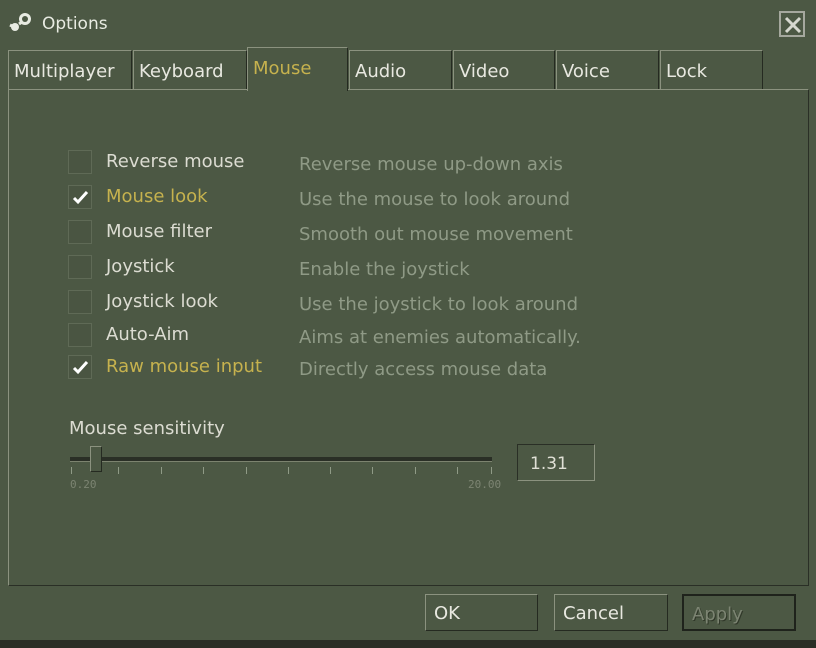 The height and width of the screenshot is (648, 816). What do you see at coordinates (159, 231) in the screenshot?
I see `option-label: Mouse filter` at bounding box center [159, 231].